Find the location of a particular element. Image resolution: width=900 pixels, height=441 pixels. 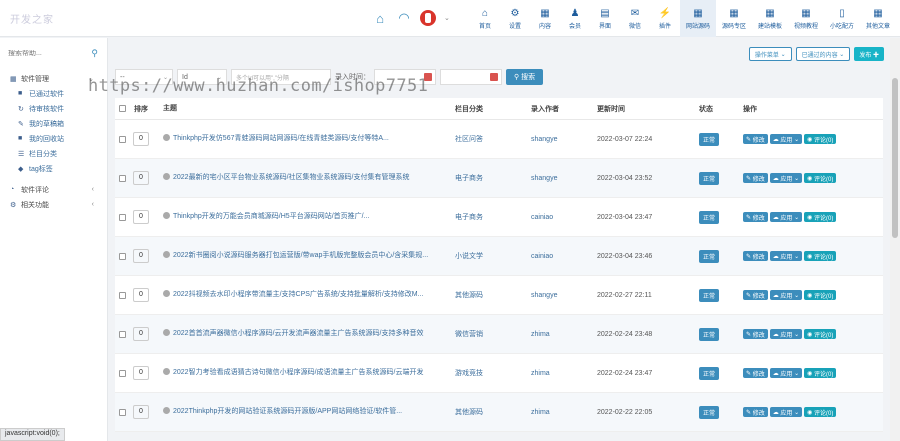

topnav-item: ▦ 其他文章 is located at coordinates (878, 18).